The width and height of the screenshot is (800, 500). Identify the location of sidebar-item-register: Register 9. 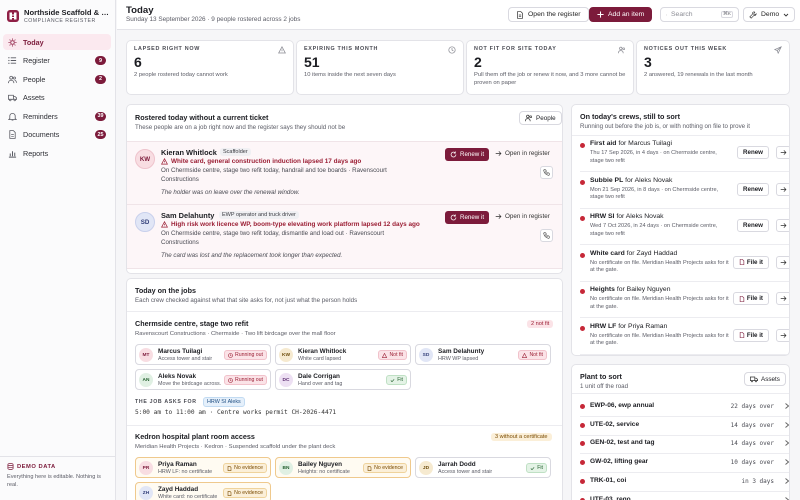
(57, 61).